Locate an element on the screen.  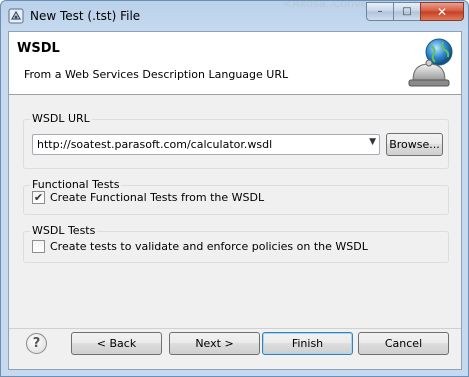
window-title: New Test (.tst) File is located at coordinates (85, 16).